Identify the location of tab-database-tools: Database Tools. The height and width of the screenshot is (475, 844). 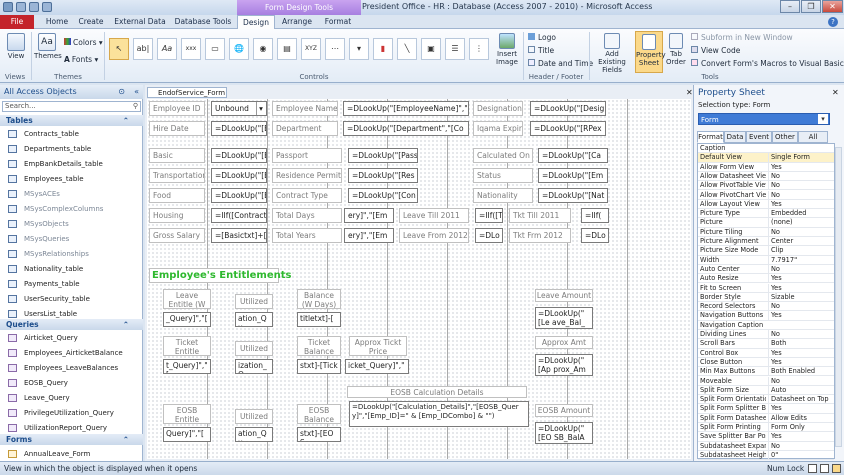
(203, 22).